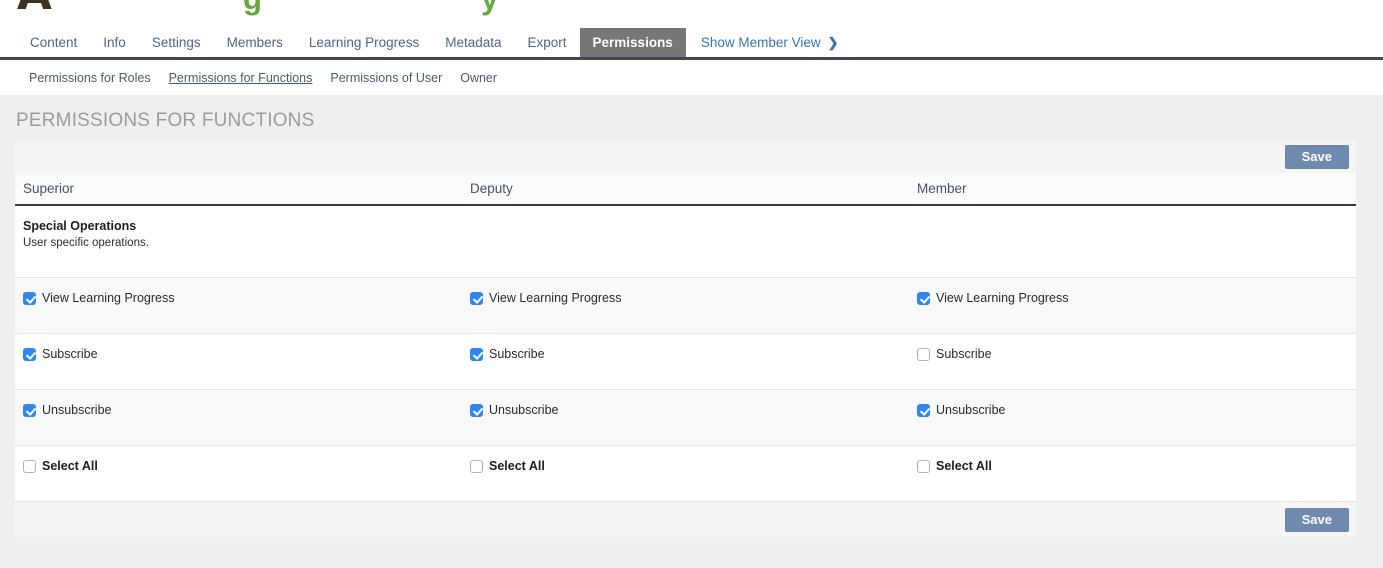 This screenshot has width=1383, height=568. I want to click on page-title: PERMISSIONS FOR FUNCTIONS, so click(165, 120).